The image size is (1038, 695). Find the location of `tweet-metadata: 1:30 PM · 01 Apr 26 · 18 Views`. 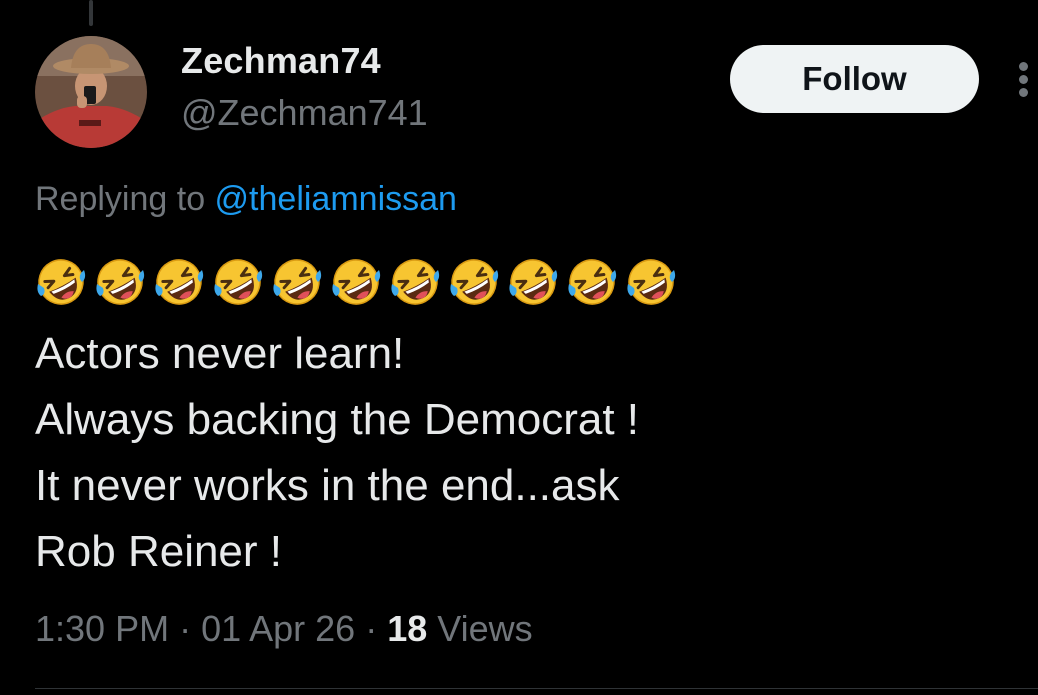

tweet-metadata: 1:30 PM · 01 Apr 26 · 18 Views is located at coordinates (284, 629).